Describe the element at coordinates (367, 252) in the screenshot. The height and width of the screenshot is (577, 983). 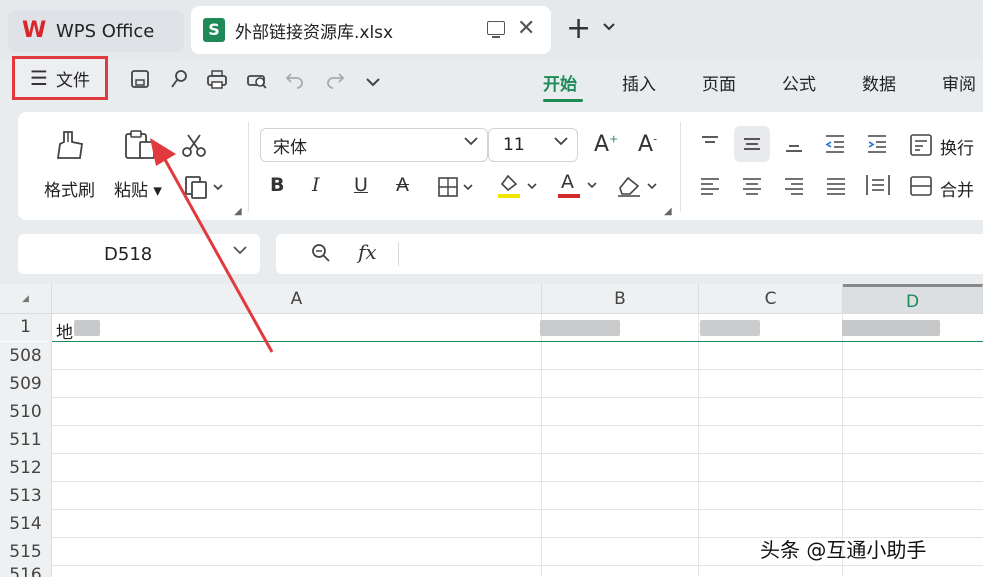
I see `fx-icon: fx` at that location.